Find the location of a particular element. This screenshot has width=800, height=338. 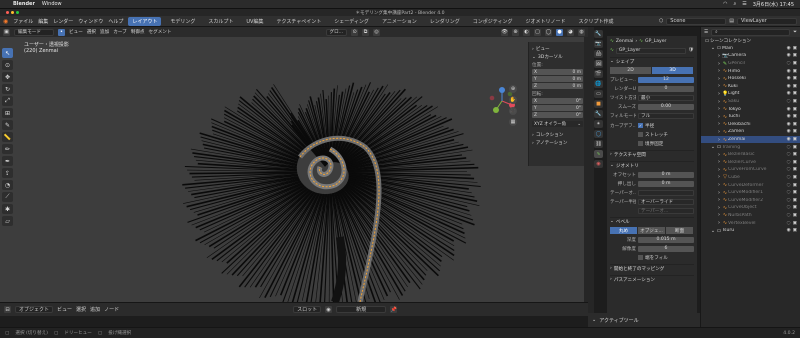

object-tab-icon: ■ is located at coordinates (598, 104).